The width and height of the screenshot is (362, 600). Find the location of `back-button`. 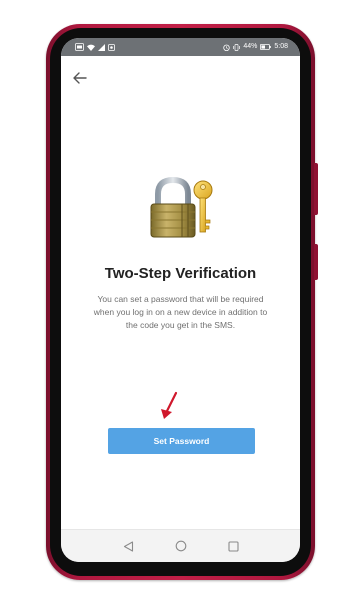

back-button is located at coordinates (80, 78).